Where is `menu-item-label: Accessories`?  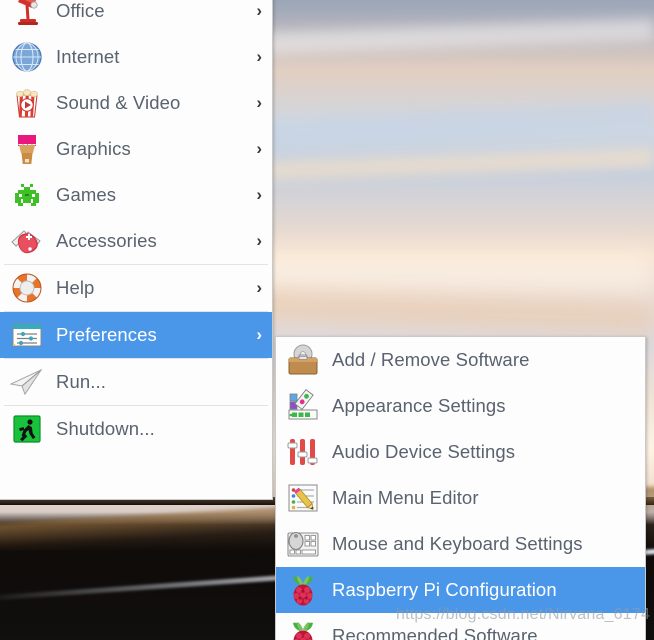 menu-item-label: Accessories is located at coordinates (106, 240).